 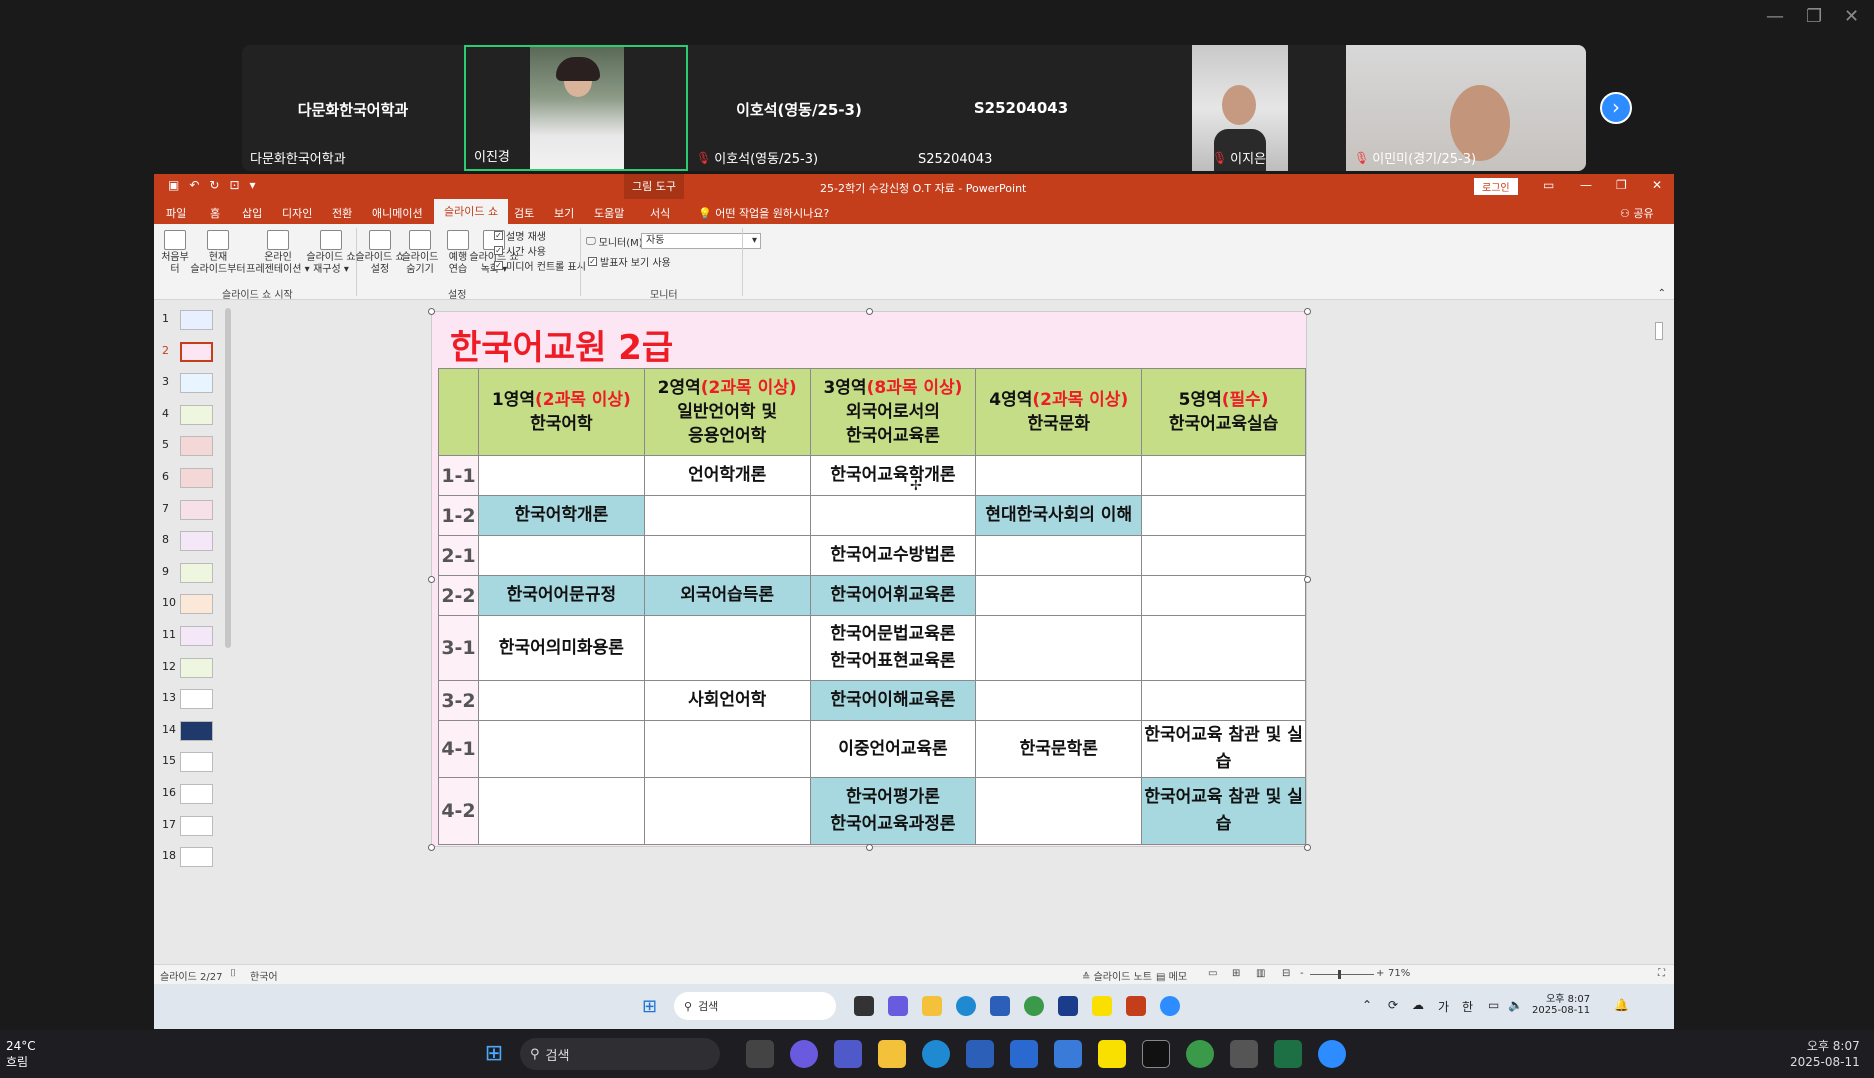 I want to click on course-cell: 한국어학개론, so click(x=561, y=515).